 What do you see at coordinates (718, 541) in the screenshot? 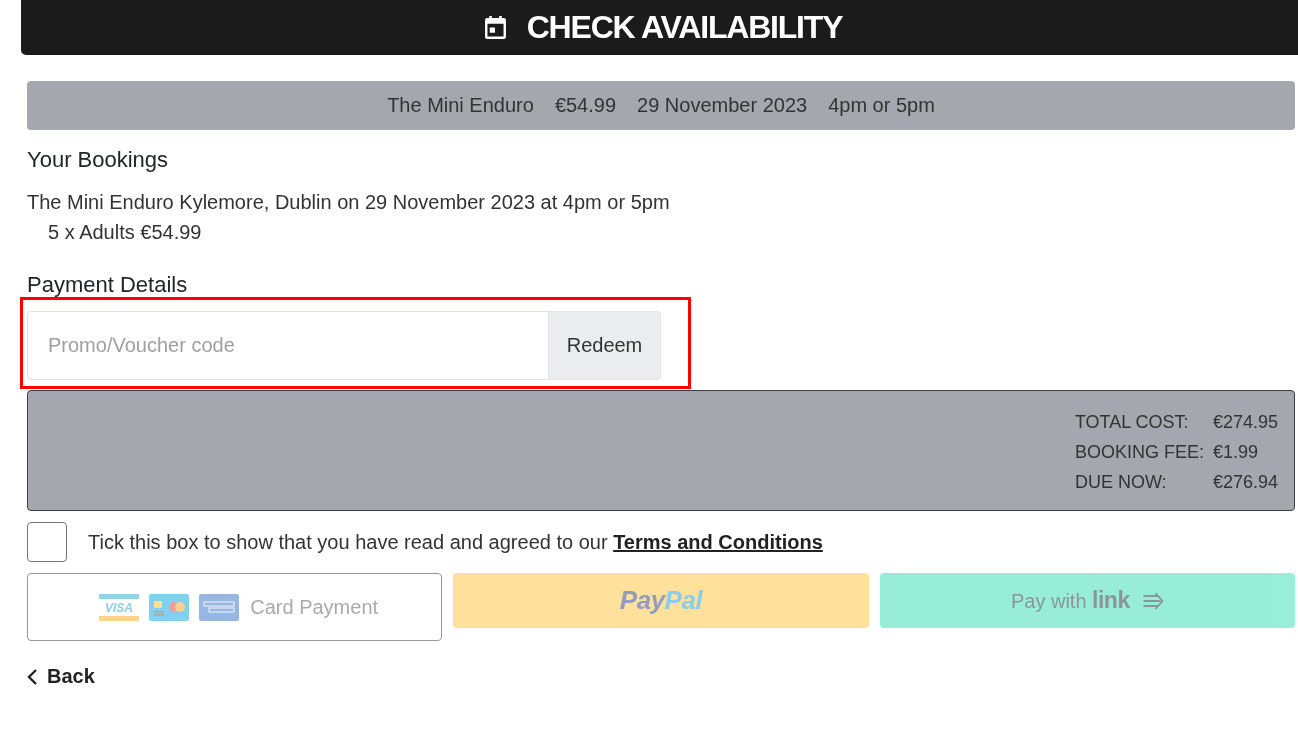
I see `terms-link: Terms and Conditions` at bounding box center [718, 541].